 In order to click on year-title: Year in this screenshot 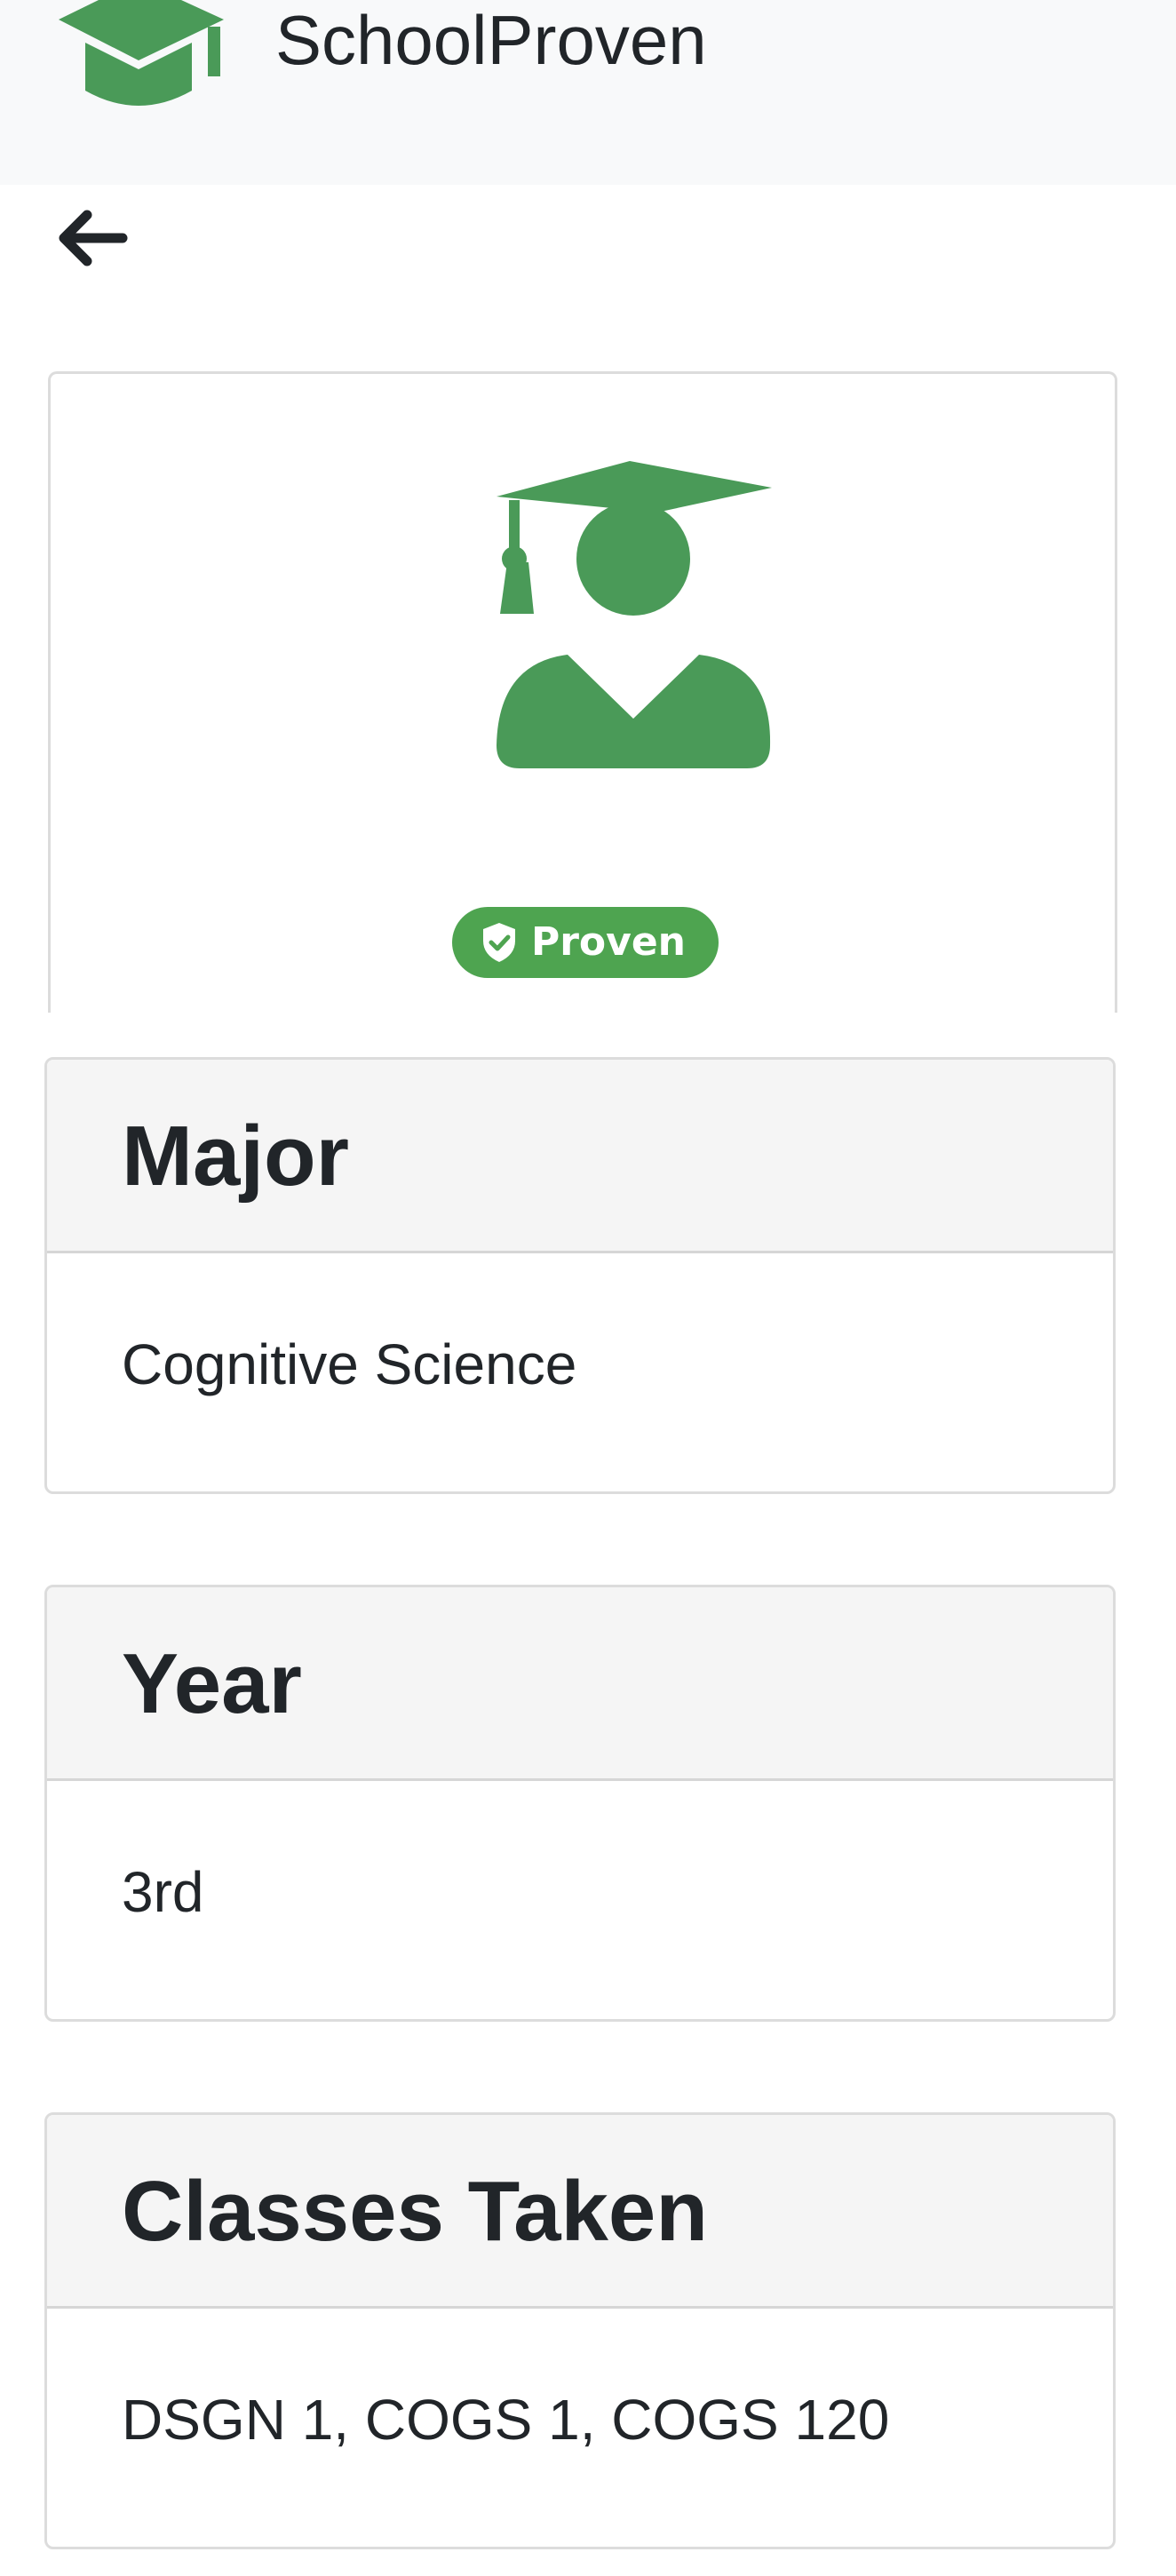, I will do `click(212, 1683)`.